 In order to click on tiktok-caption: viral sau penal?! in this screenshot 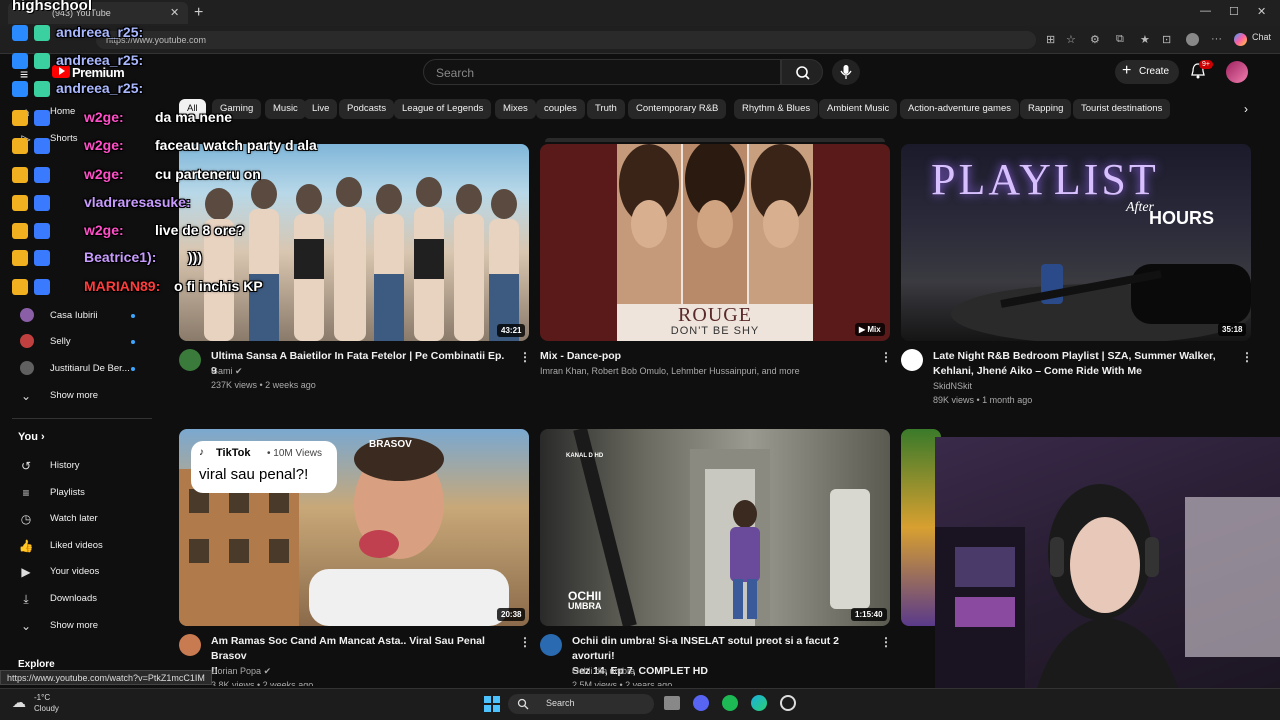, I will do `click(254, 474)`.